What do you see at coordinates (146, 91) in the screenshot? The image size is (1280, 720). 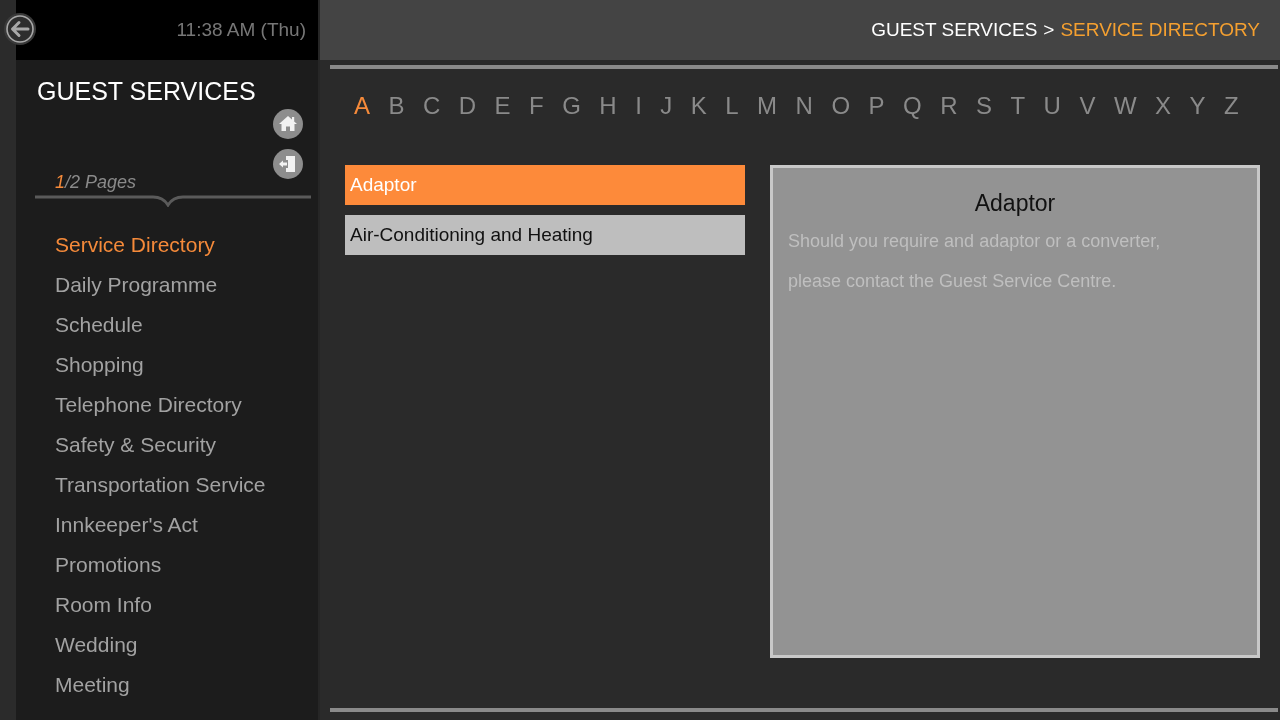 I see `section-title: GUEST SERVICES` at bounding box center [146, 91].